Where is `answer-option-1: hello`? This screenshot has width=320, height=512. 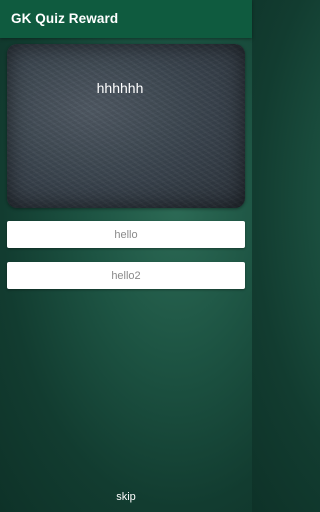
answer-option-1: hello is located at coordinates (126, 234).